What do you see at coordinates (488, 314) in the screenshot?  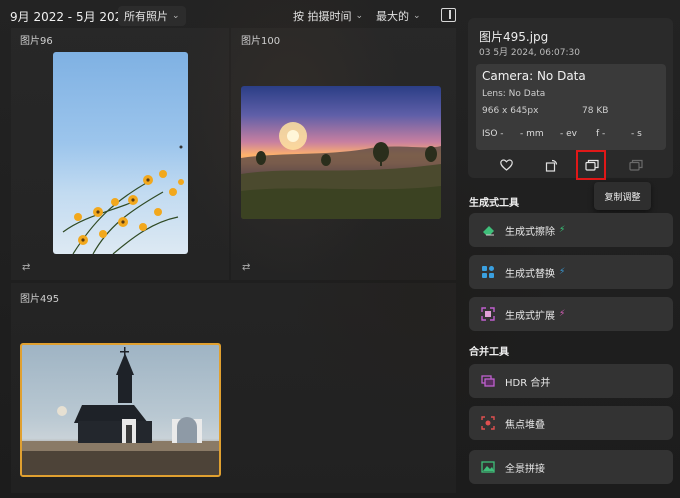 I see `expand-icon` at bounding box center [488, 314].